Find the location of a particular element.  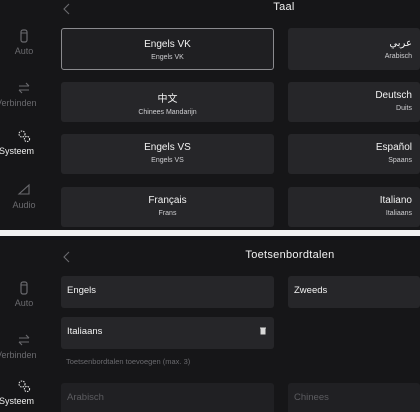

language-name: Italiano is located at coordinates (395, 200).